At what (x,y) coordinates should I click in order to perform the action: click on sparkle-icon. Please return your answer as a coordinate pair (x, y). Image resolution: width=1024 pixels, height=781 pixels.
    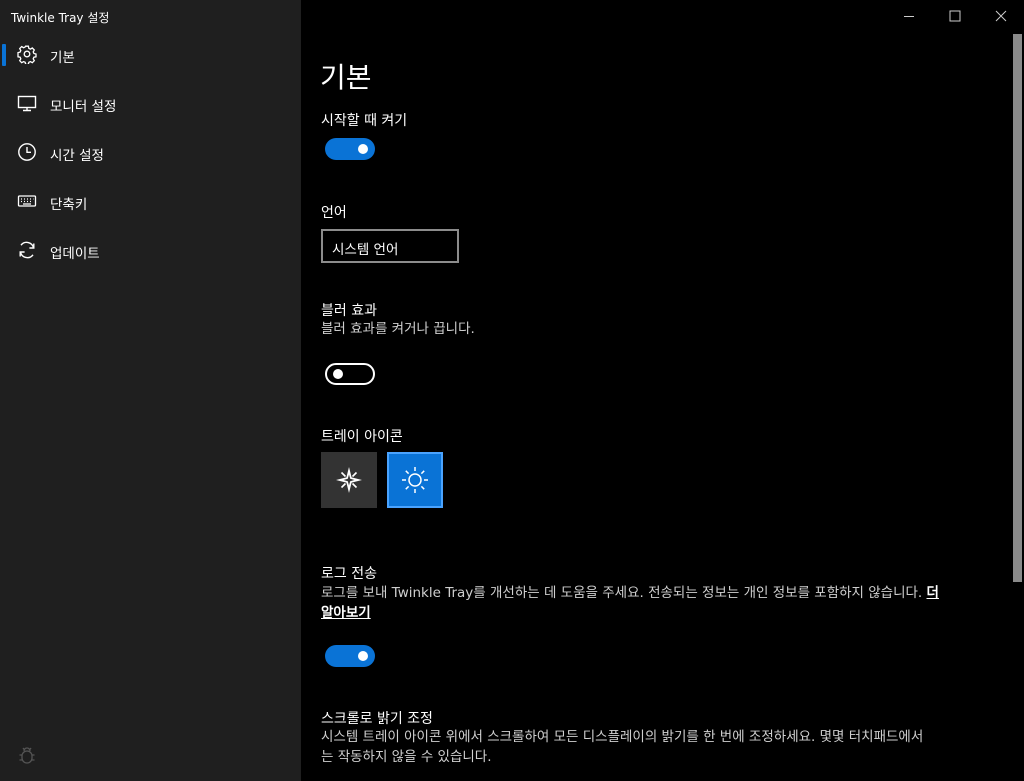
    Looking at the image, I should click on (349, 480).